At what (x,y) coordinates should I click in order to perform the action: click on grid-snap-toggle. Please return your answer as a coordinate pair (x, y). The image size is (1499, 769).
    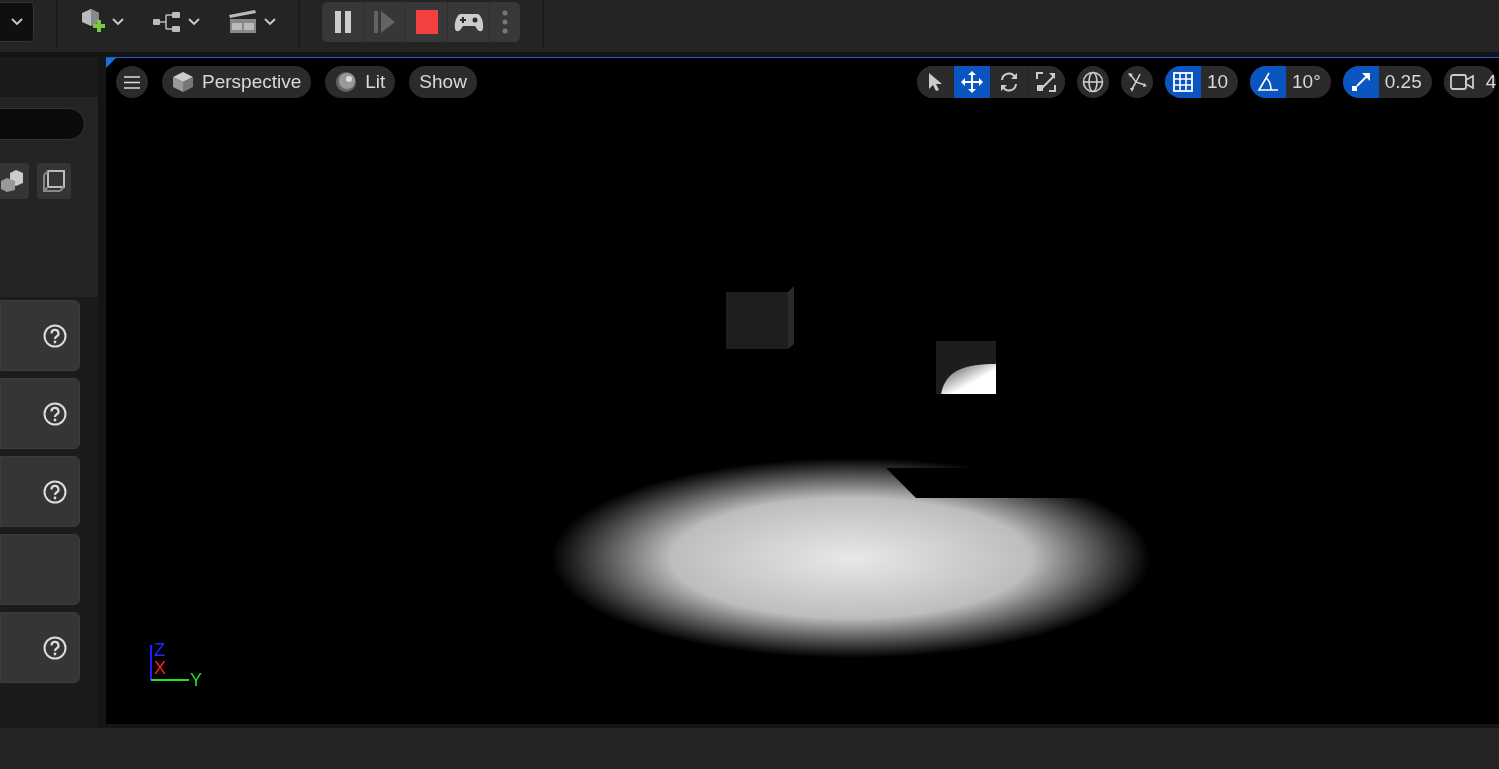
    Looking at the image, I should click on (1182, 82).